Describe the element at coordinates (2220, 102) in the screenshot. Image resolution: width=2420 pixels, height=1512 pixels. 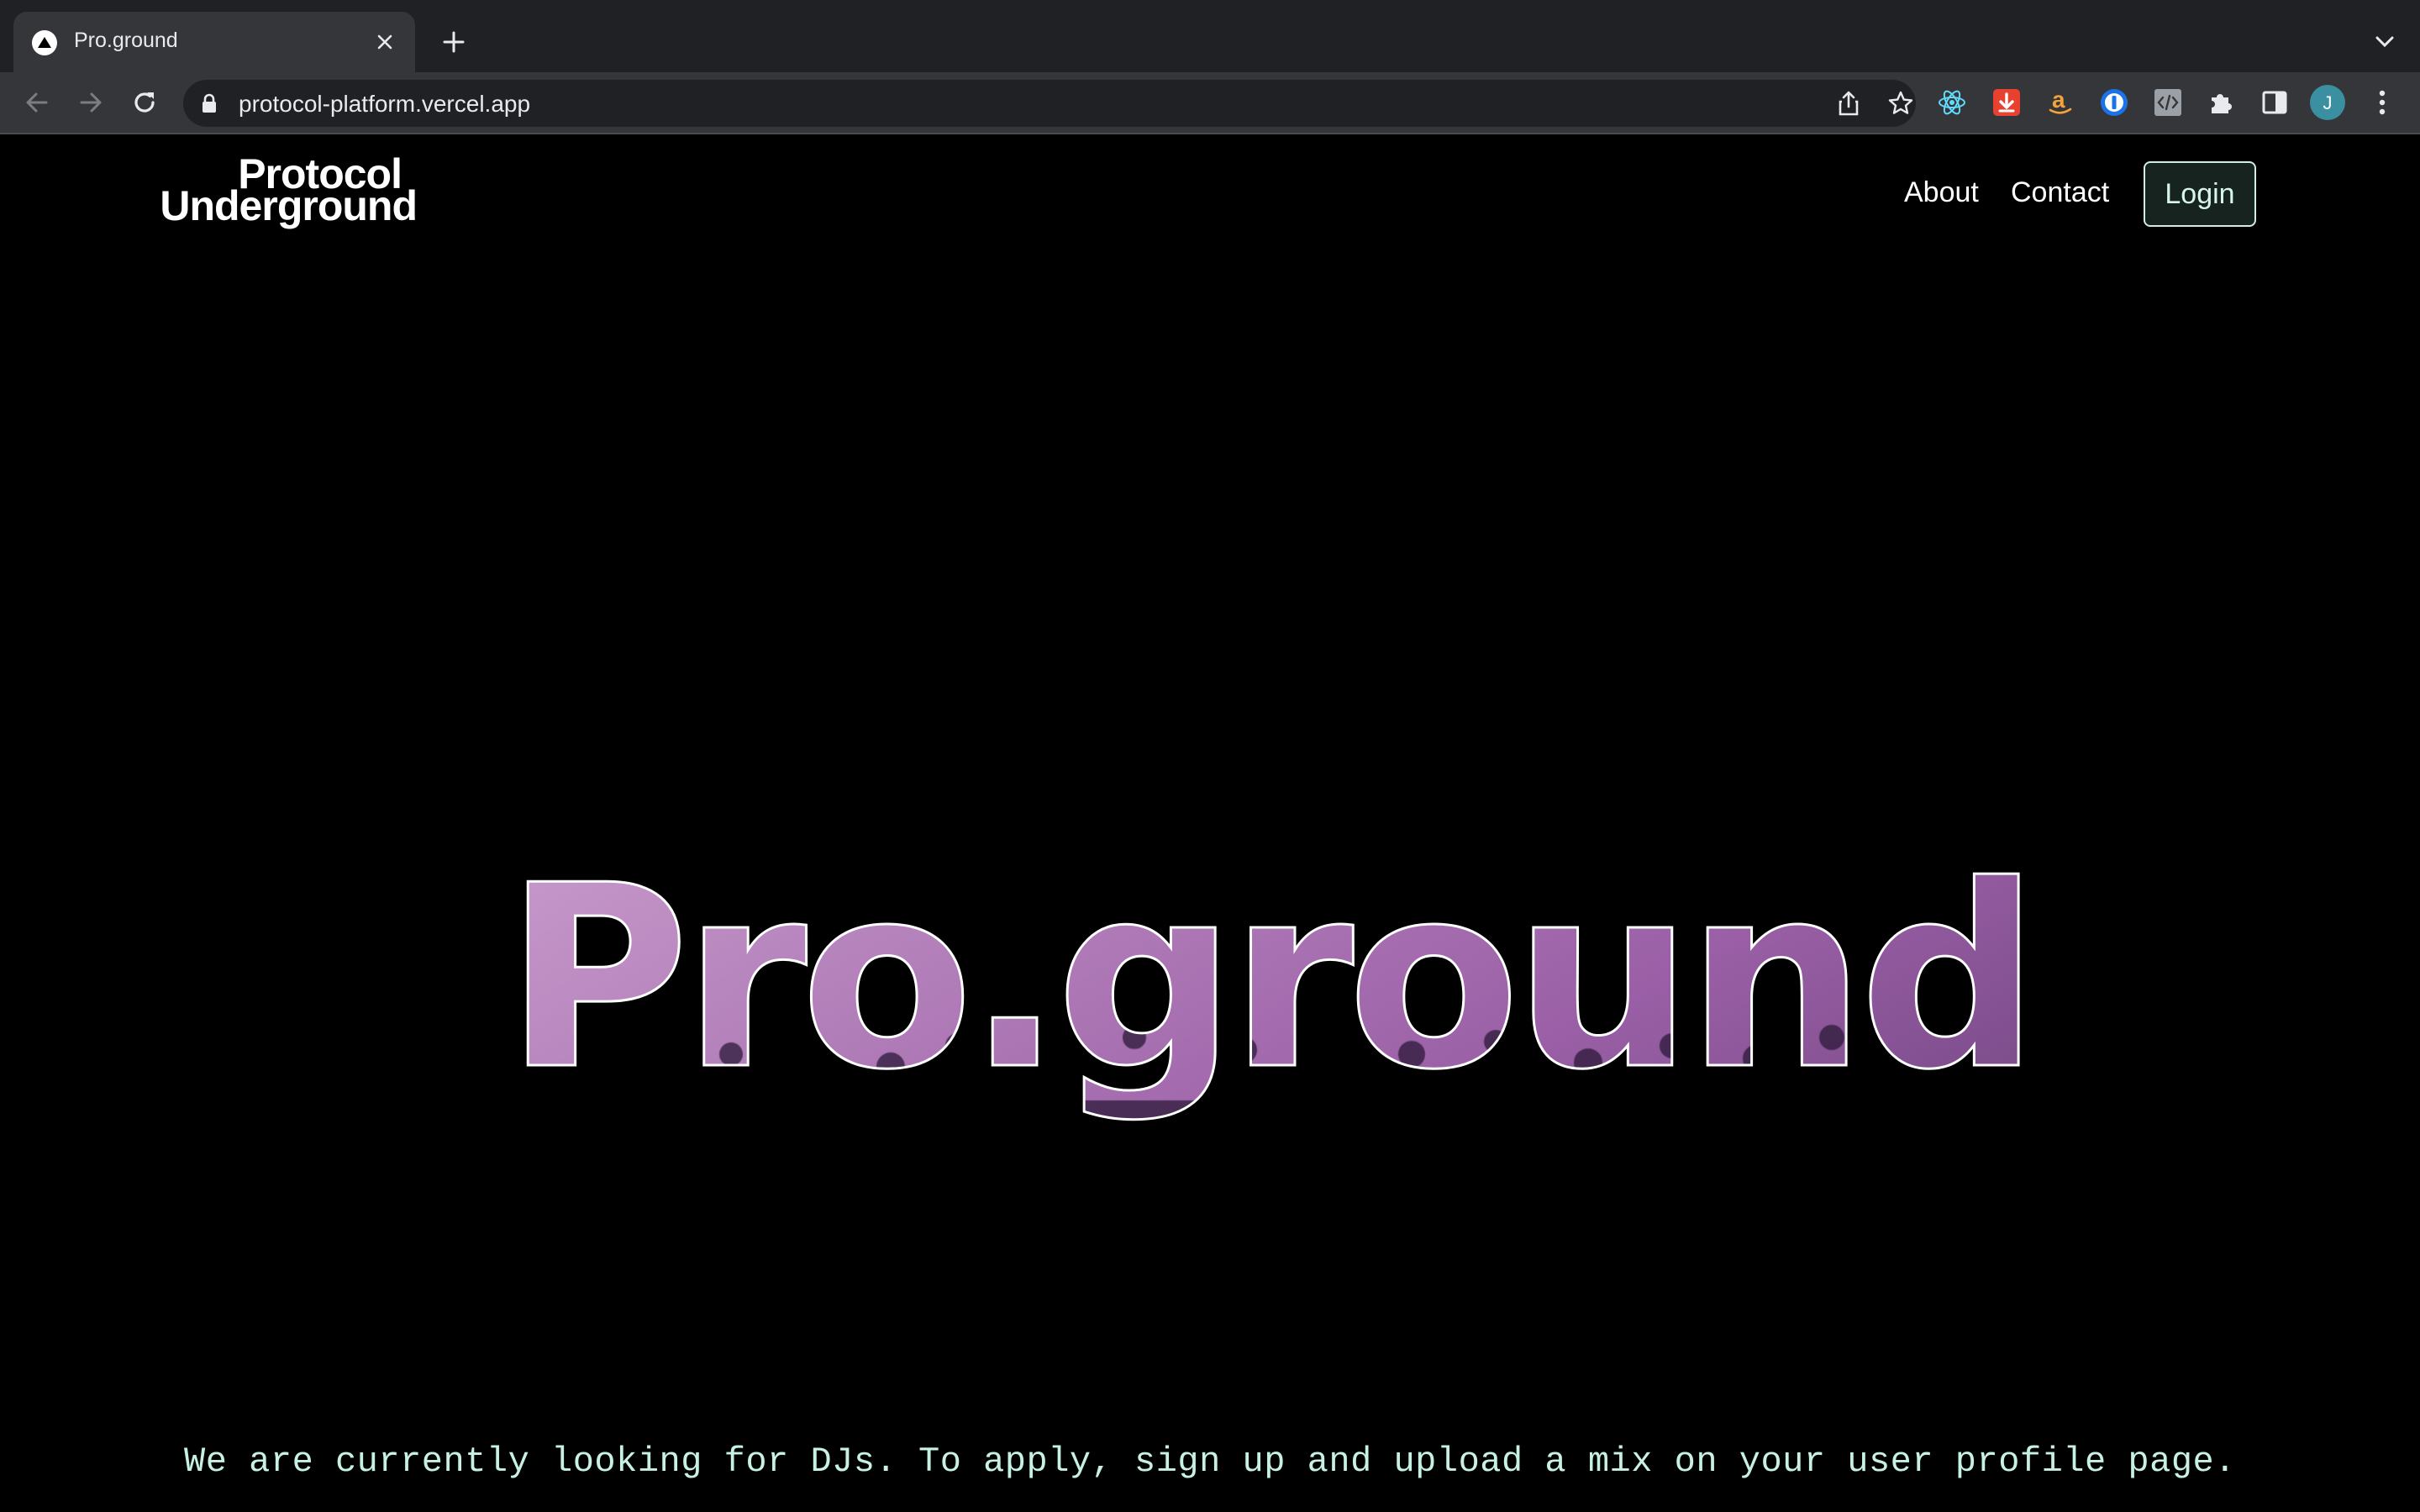
I see `extensions-icon` at that location.